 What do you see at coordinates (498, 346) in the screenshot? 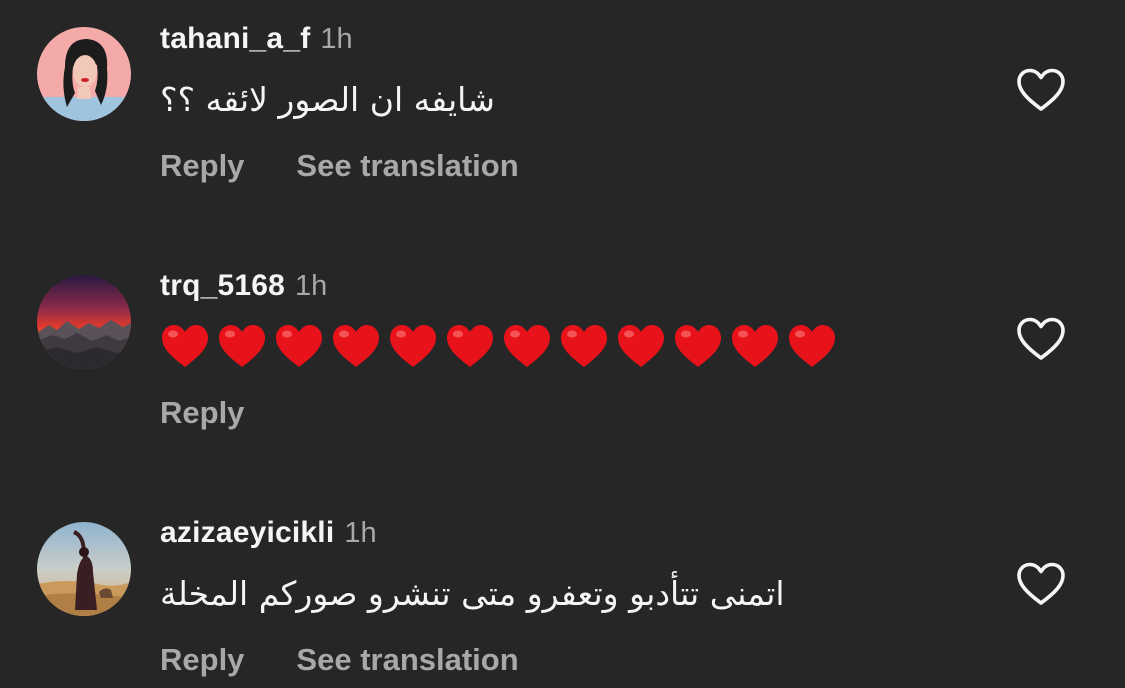
I see `comment-emoji-row` at bounding box center [498, 346].